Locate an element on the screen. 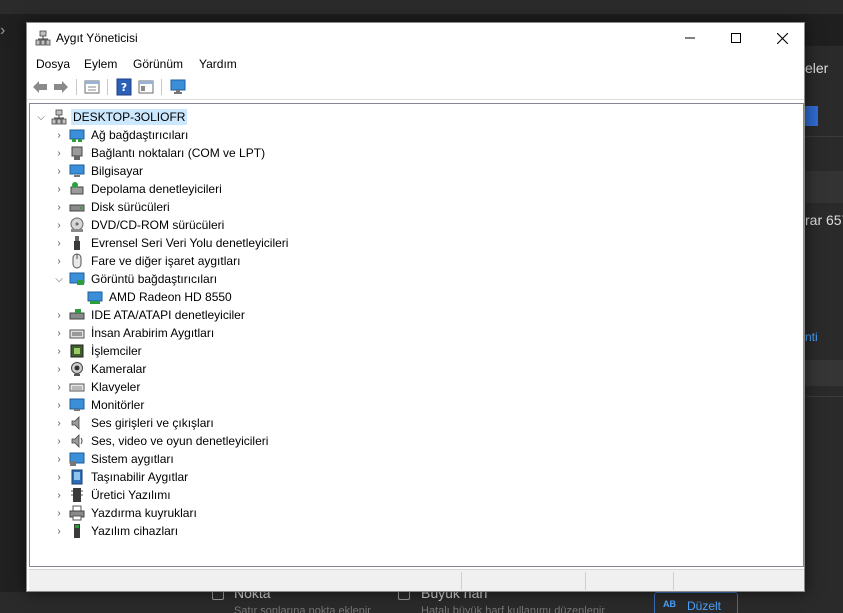 The image size is (843, 613). tree-item: › İnsan Arabirim Aygıtları is located at coordinates (133, 333).